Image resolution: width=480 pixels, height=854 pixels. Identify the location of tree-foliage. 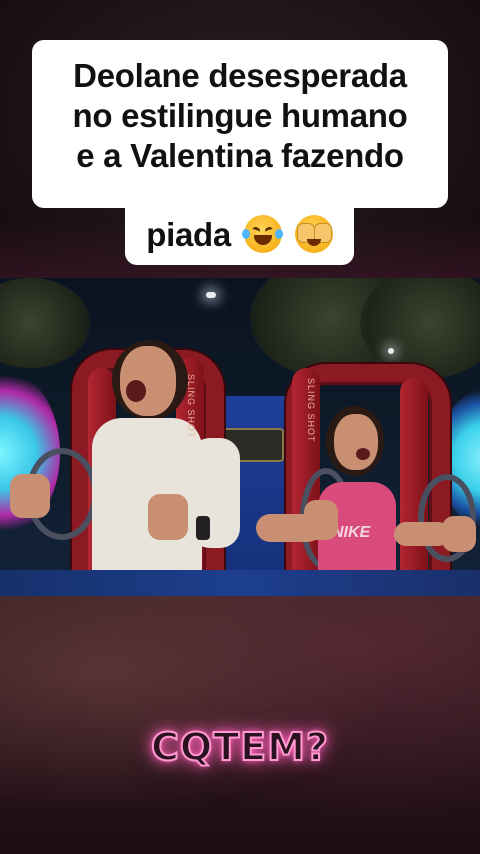
(45, 323).